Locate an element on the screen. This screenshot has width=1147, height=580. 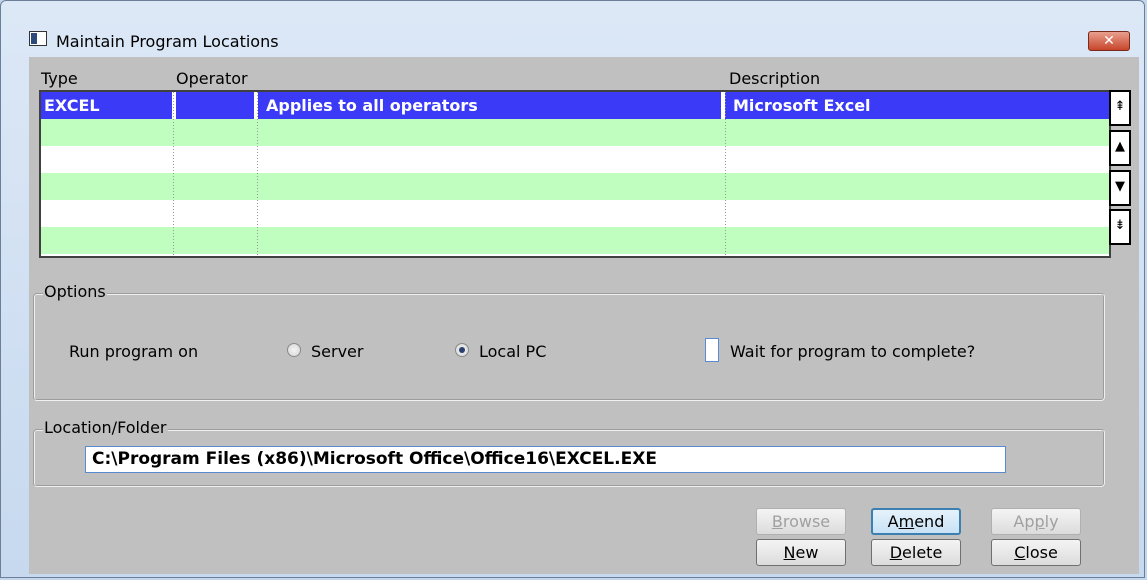
browse-button: Browse is located at coordinates (801, 521).